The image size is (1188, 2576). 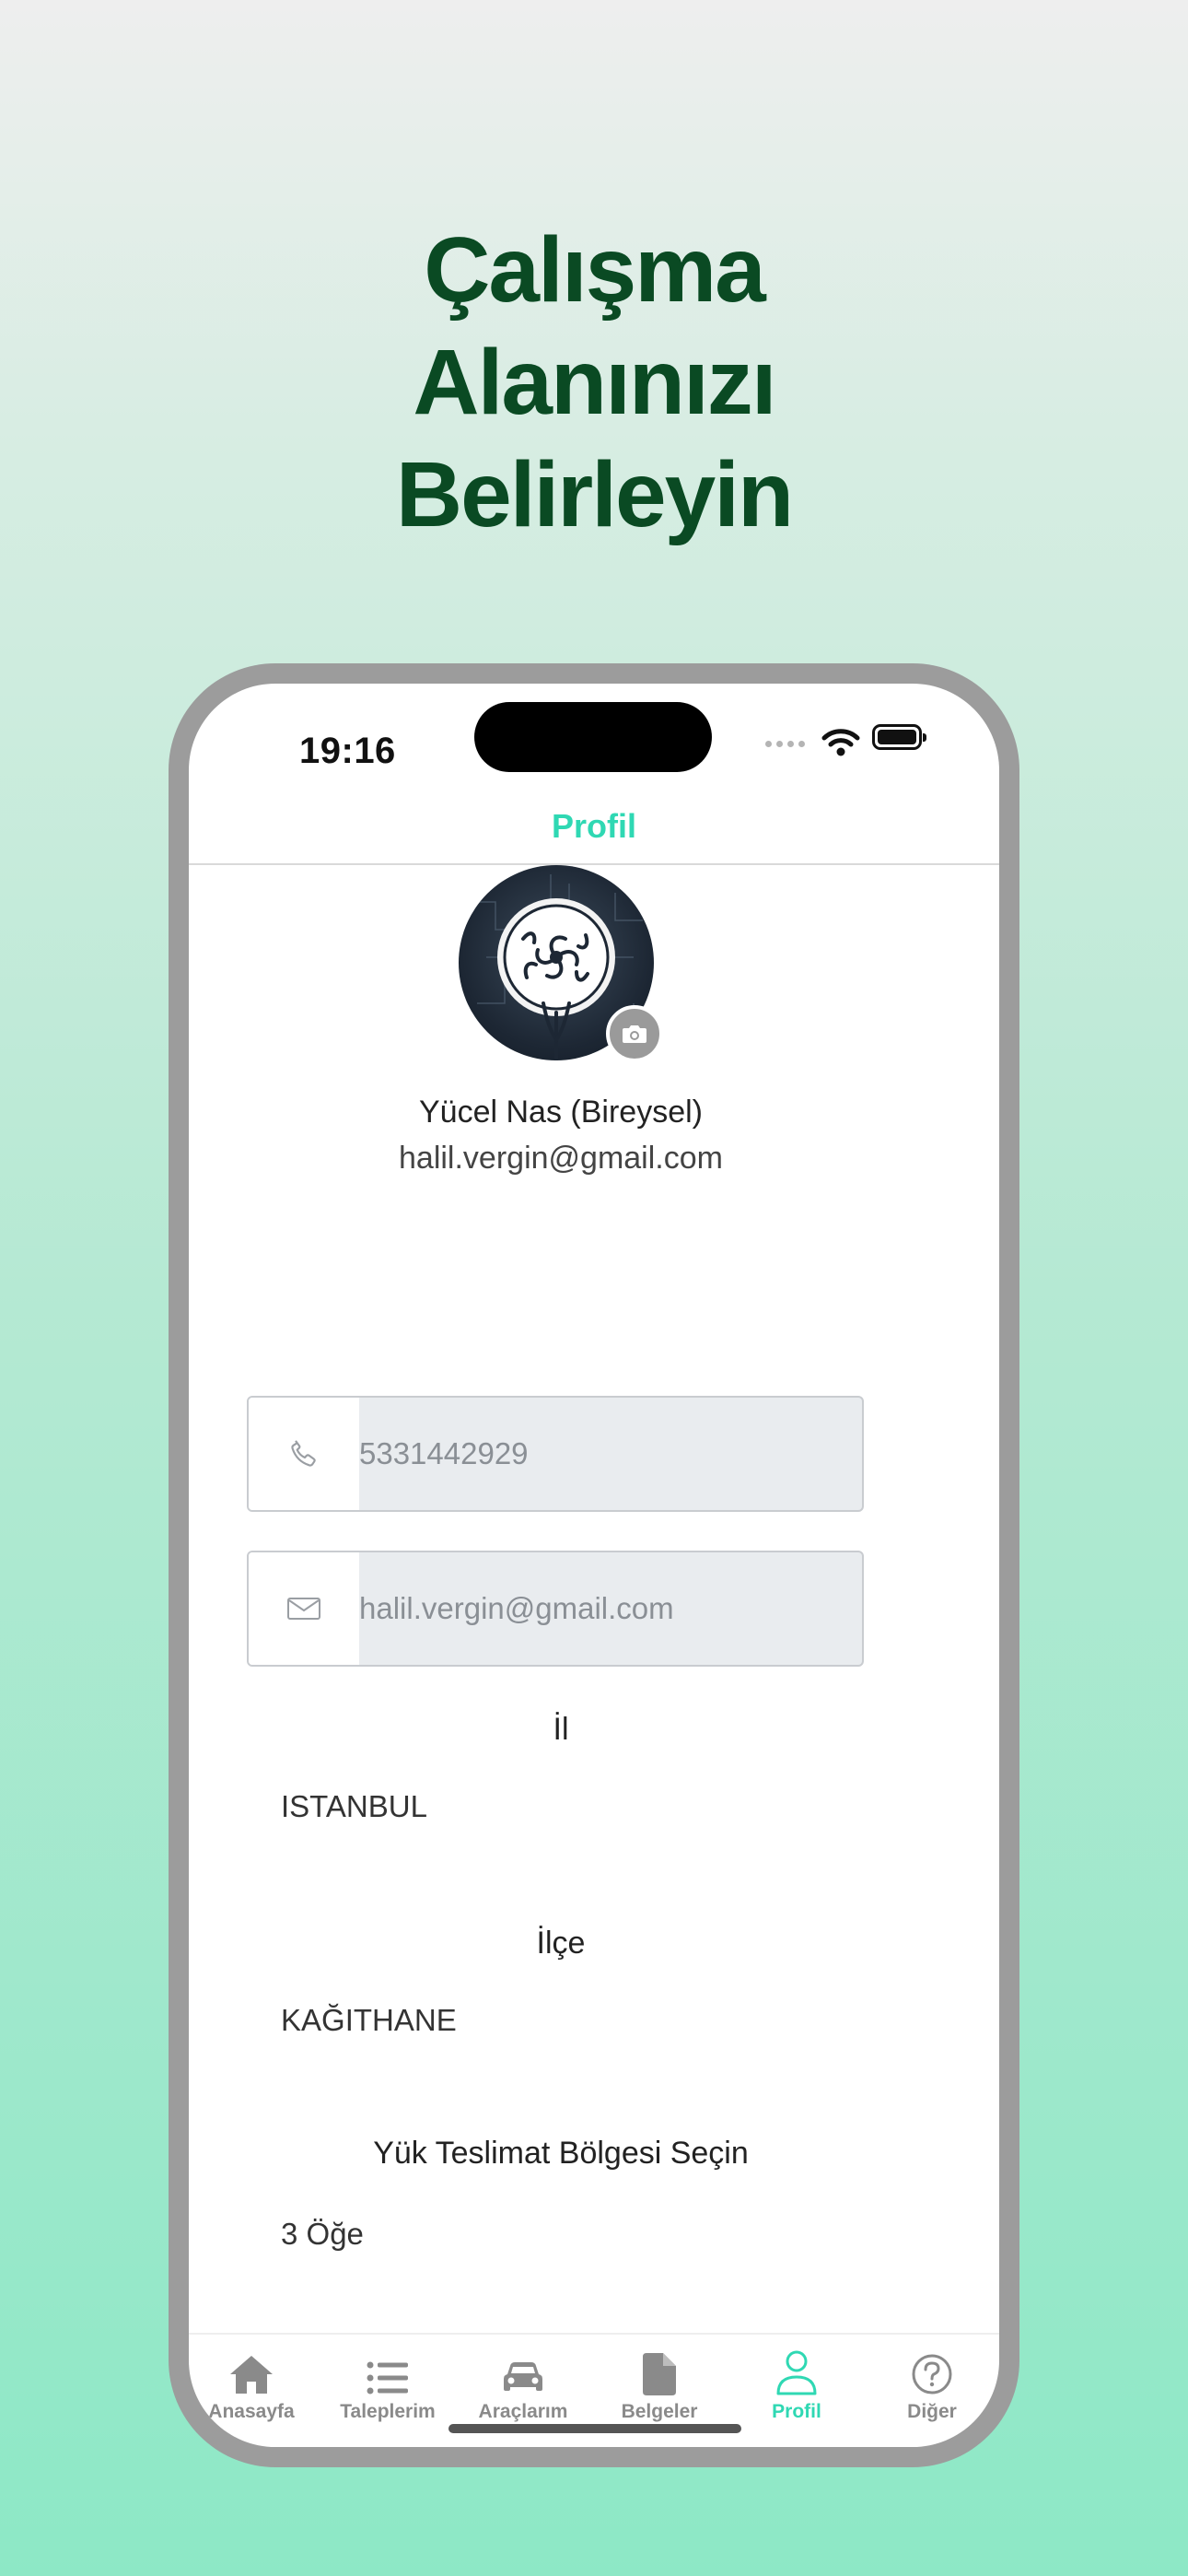 I want to click on phone-icon, so click(x=304, y=1454).